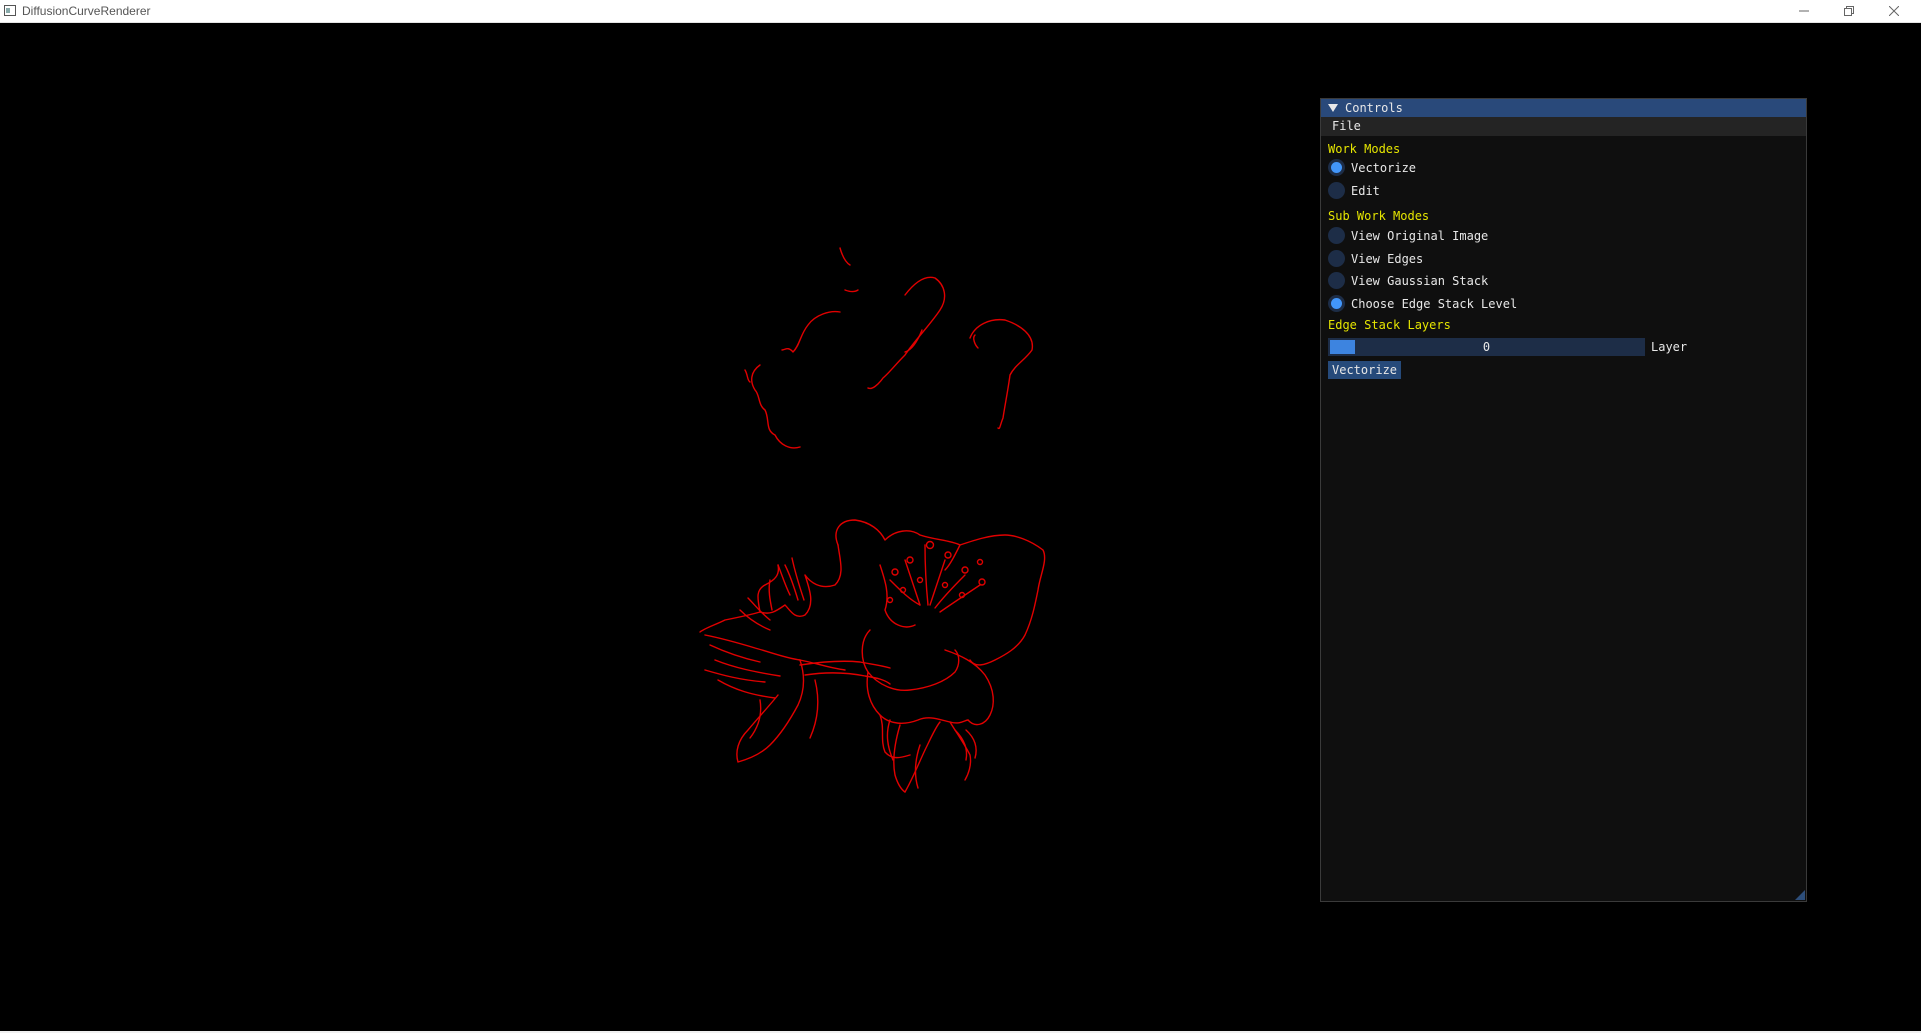 This screenshot has width=1921, height=1033. What do you see at coordinates (1333, 108) in the screenshot?
I see `collapse-arrow-icon` at bounding box center [1333, 108].